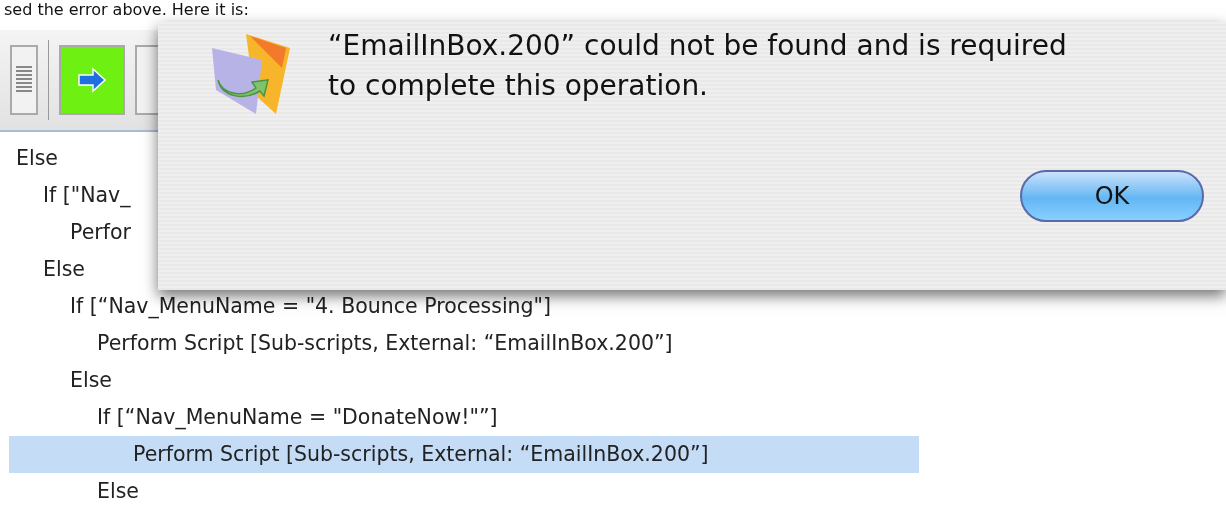  I want to click on arrow-button, so click(92, 80).